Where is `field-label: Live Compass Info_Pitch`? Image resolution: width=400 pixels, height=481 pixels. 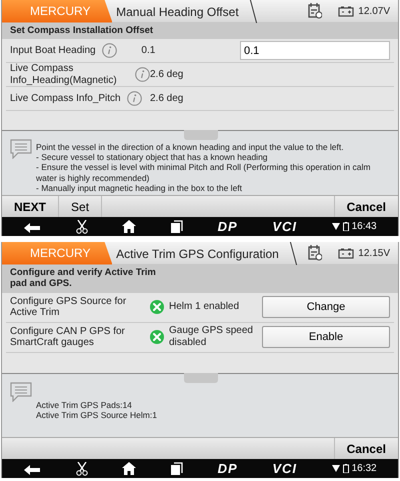 field-label: Live Compass Info_Pitch is located at coordinates (65, 99).